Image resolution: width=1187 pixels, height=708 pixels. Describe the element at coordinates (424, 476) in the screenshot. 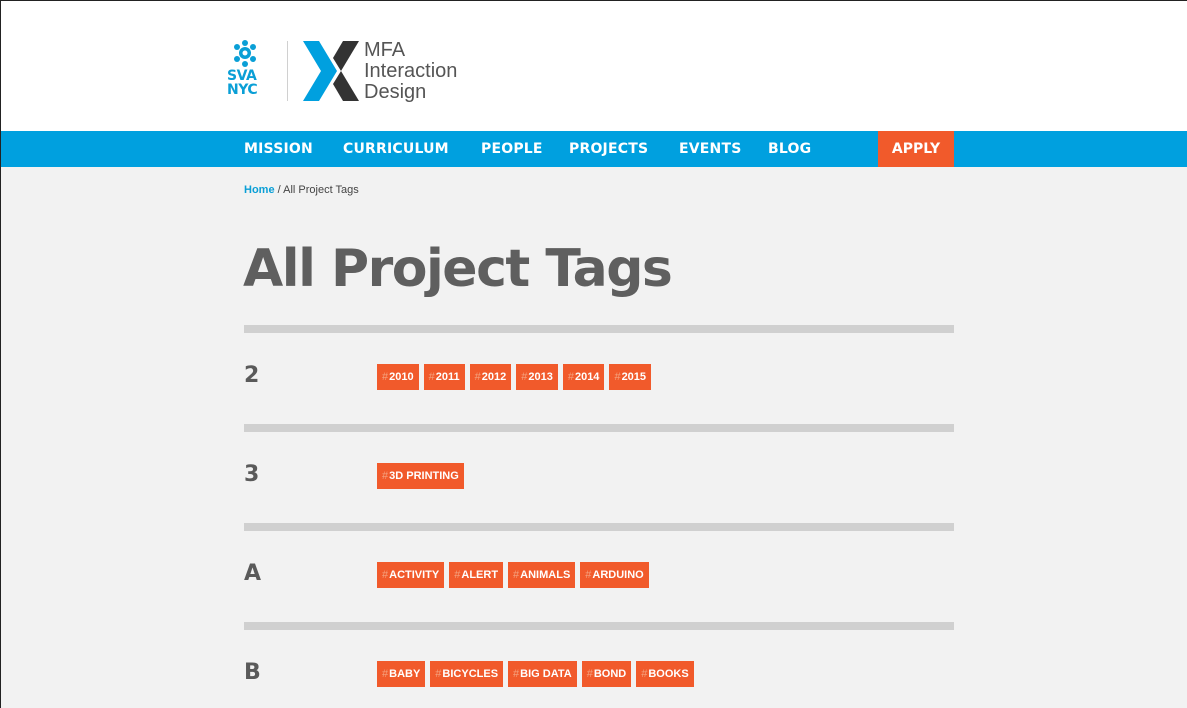

I see `tag-label: 3D PRINTING` at that location.